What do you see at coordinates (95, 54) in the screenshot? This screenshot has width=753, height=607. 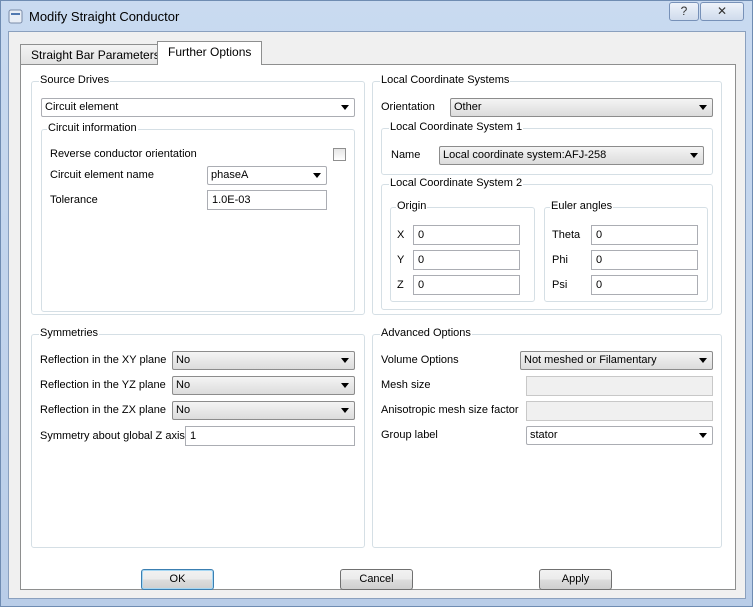 I see `tab-straight-bar-parameters: Straight Bar Parameters` at bounding box center [95, 54].